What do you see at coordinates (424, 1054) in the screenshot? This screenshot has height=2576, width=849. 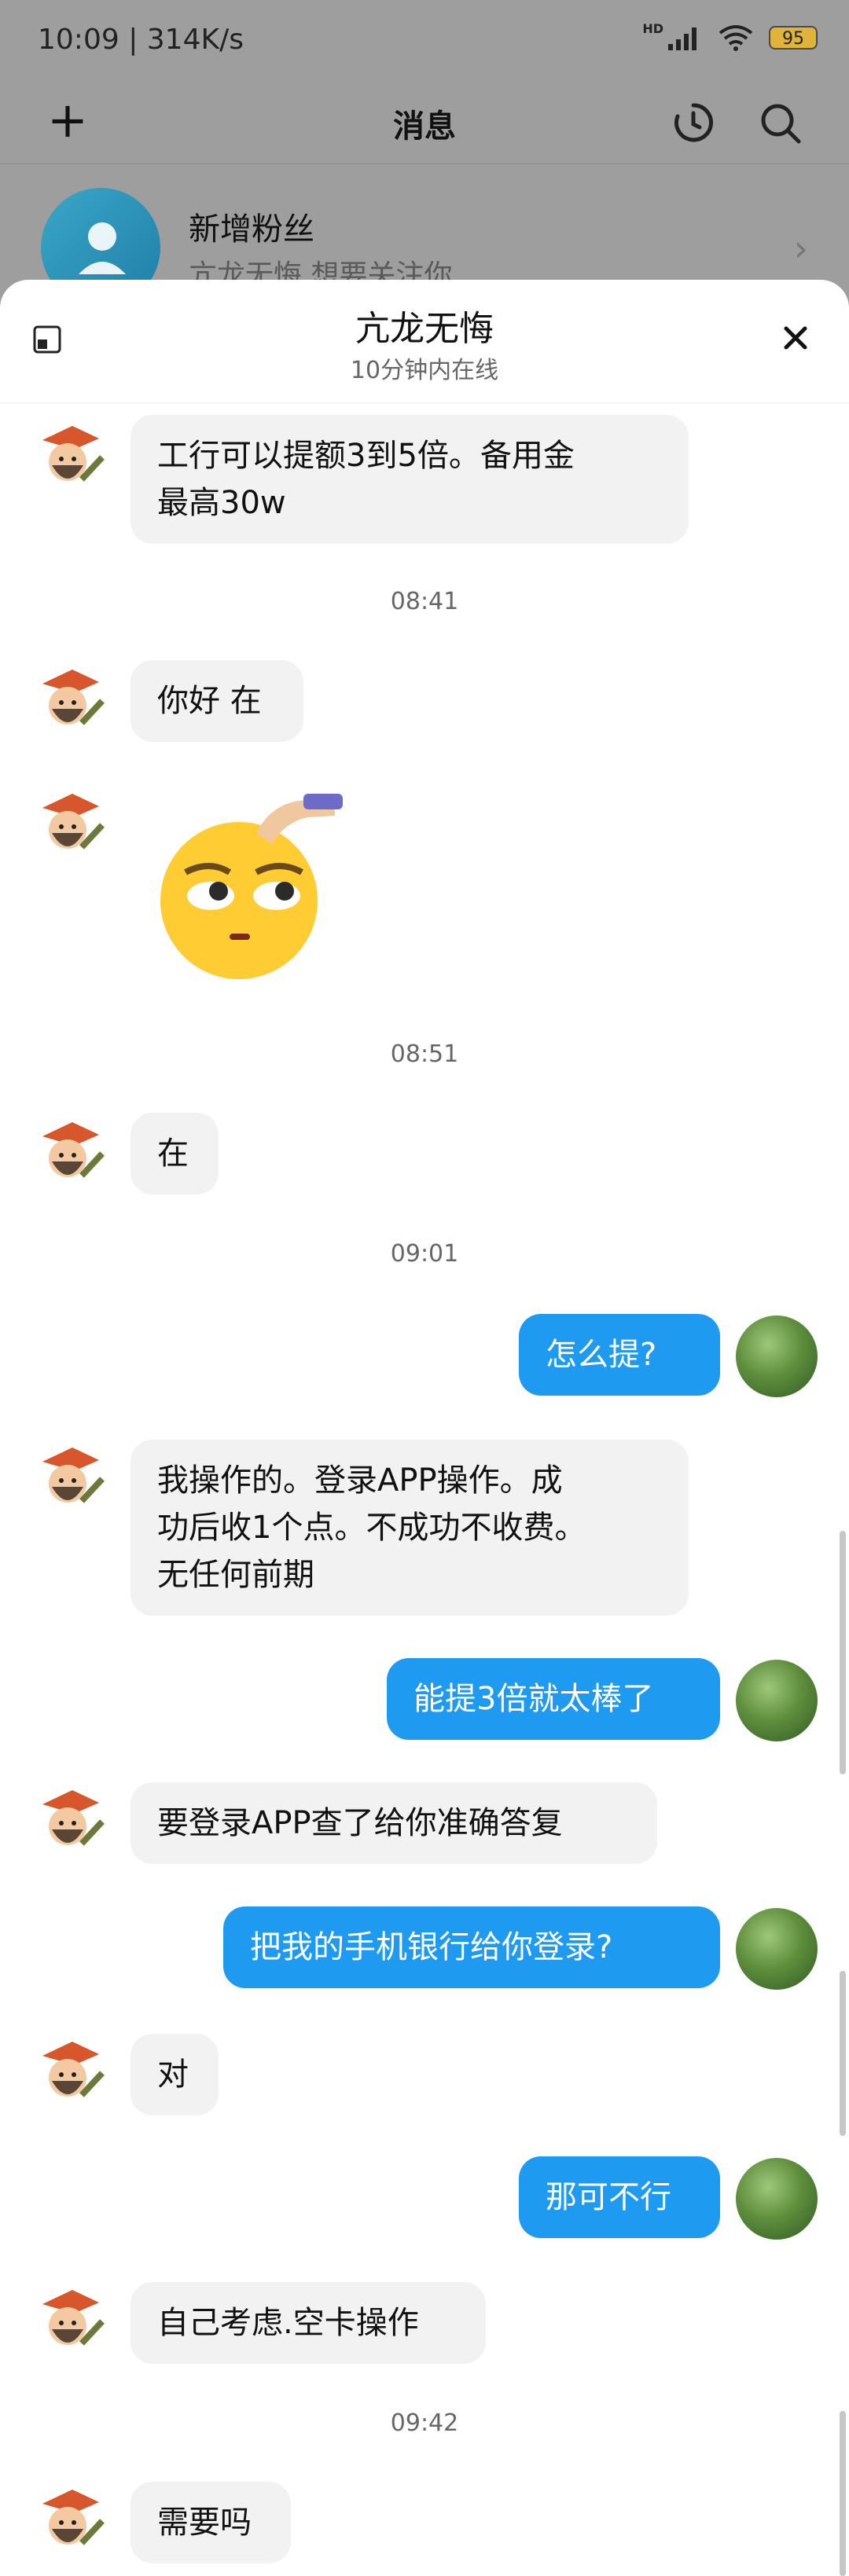 I see `timestamp: 08:51` at bounding box center [424, 1054].